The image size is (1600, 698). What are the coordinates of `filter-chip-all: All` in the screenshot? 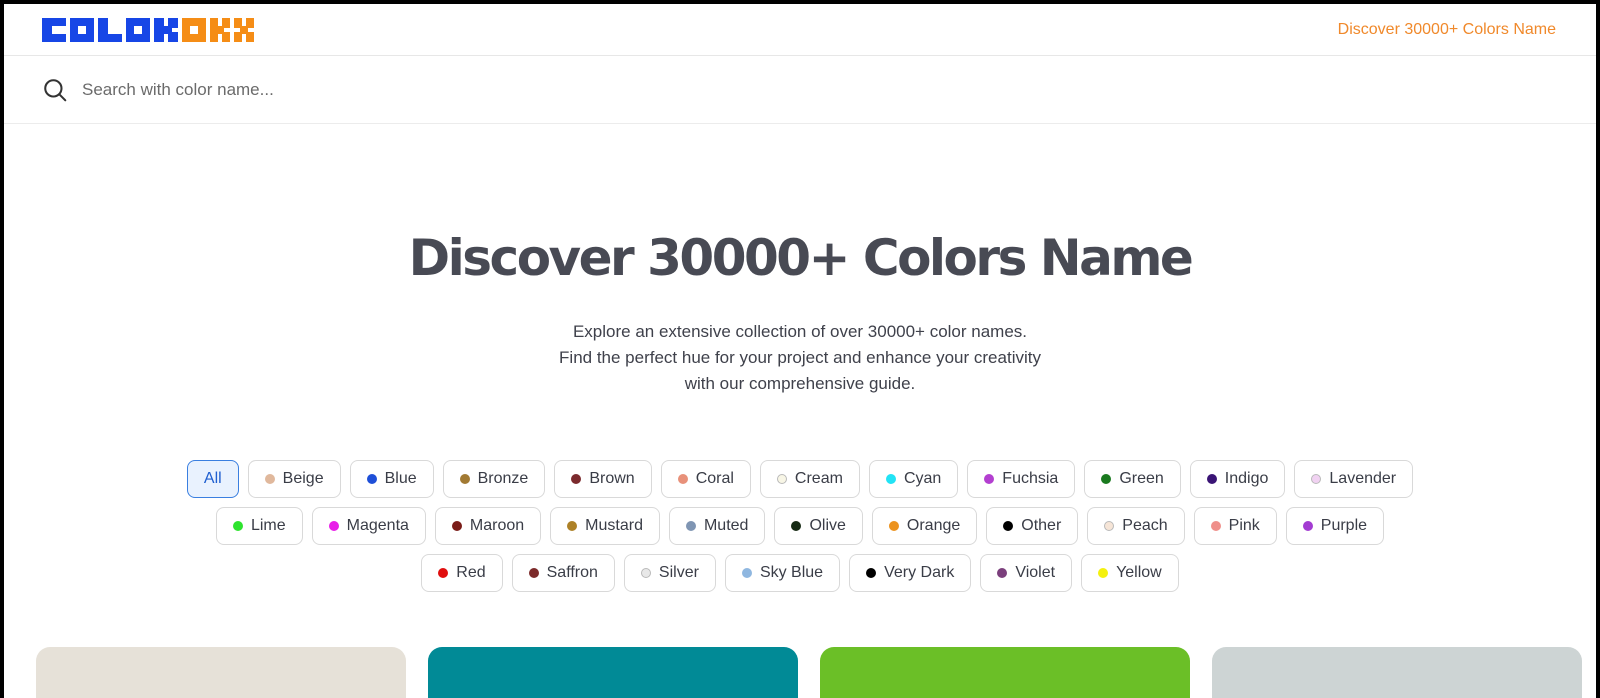 It's located at (212, 479).